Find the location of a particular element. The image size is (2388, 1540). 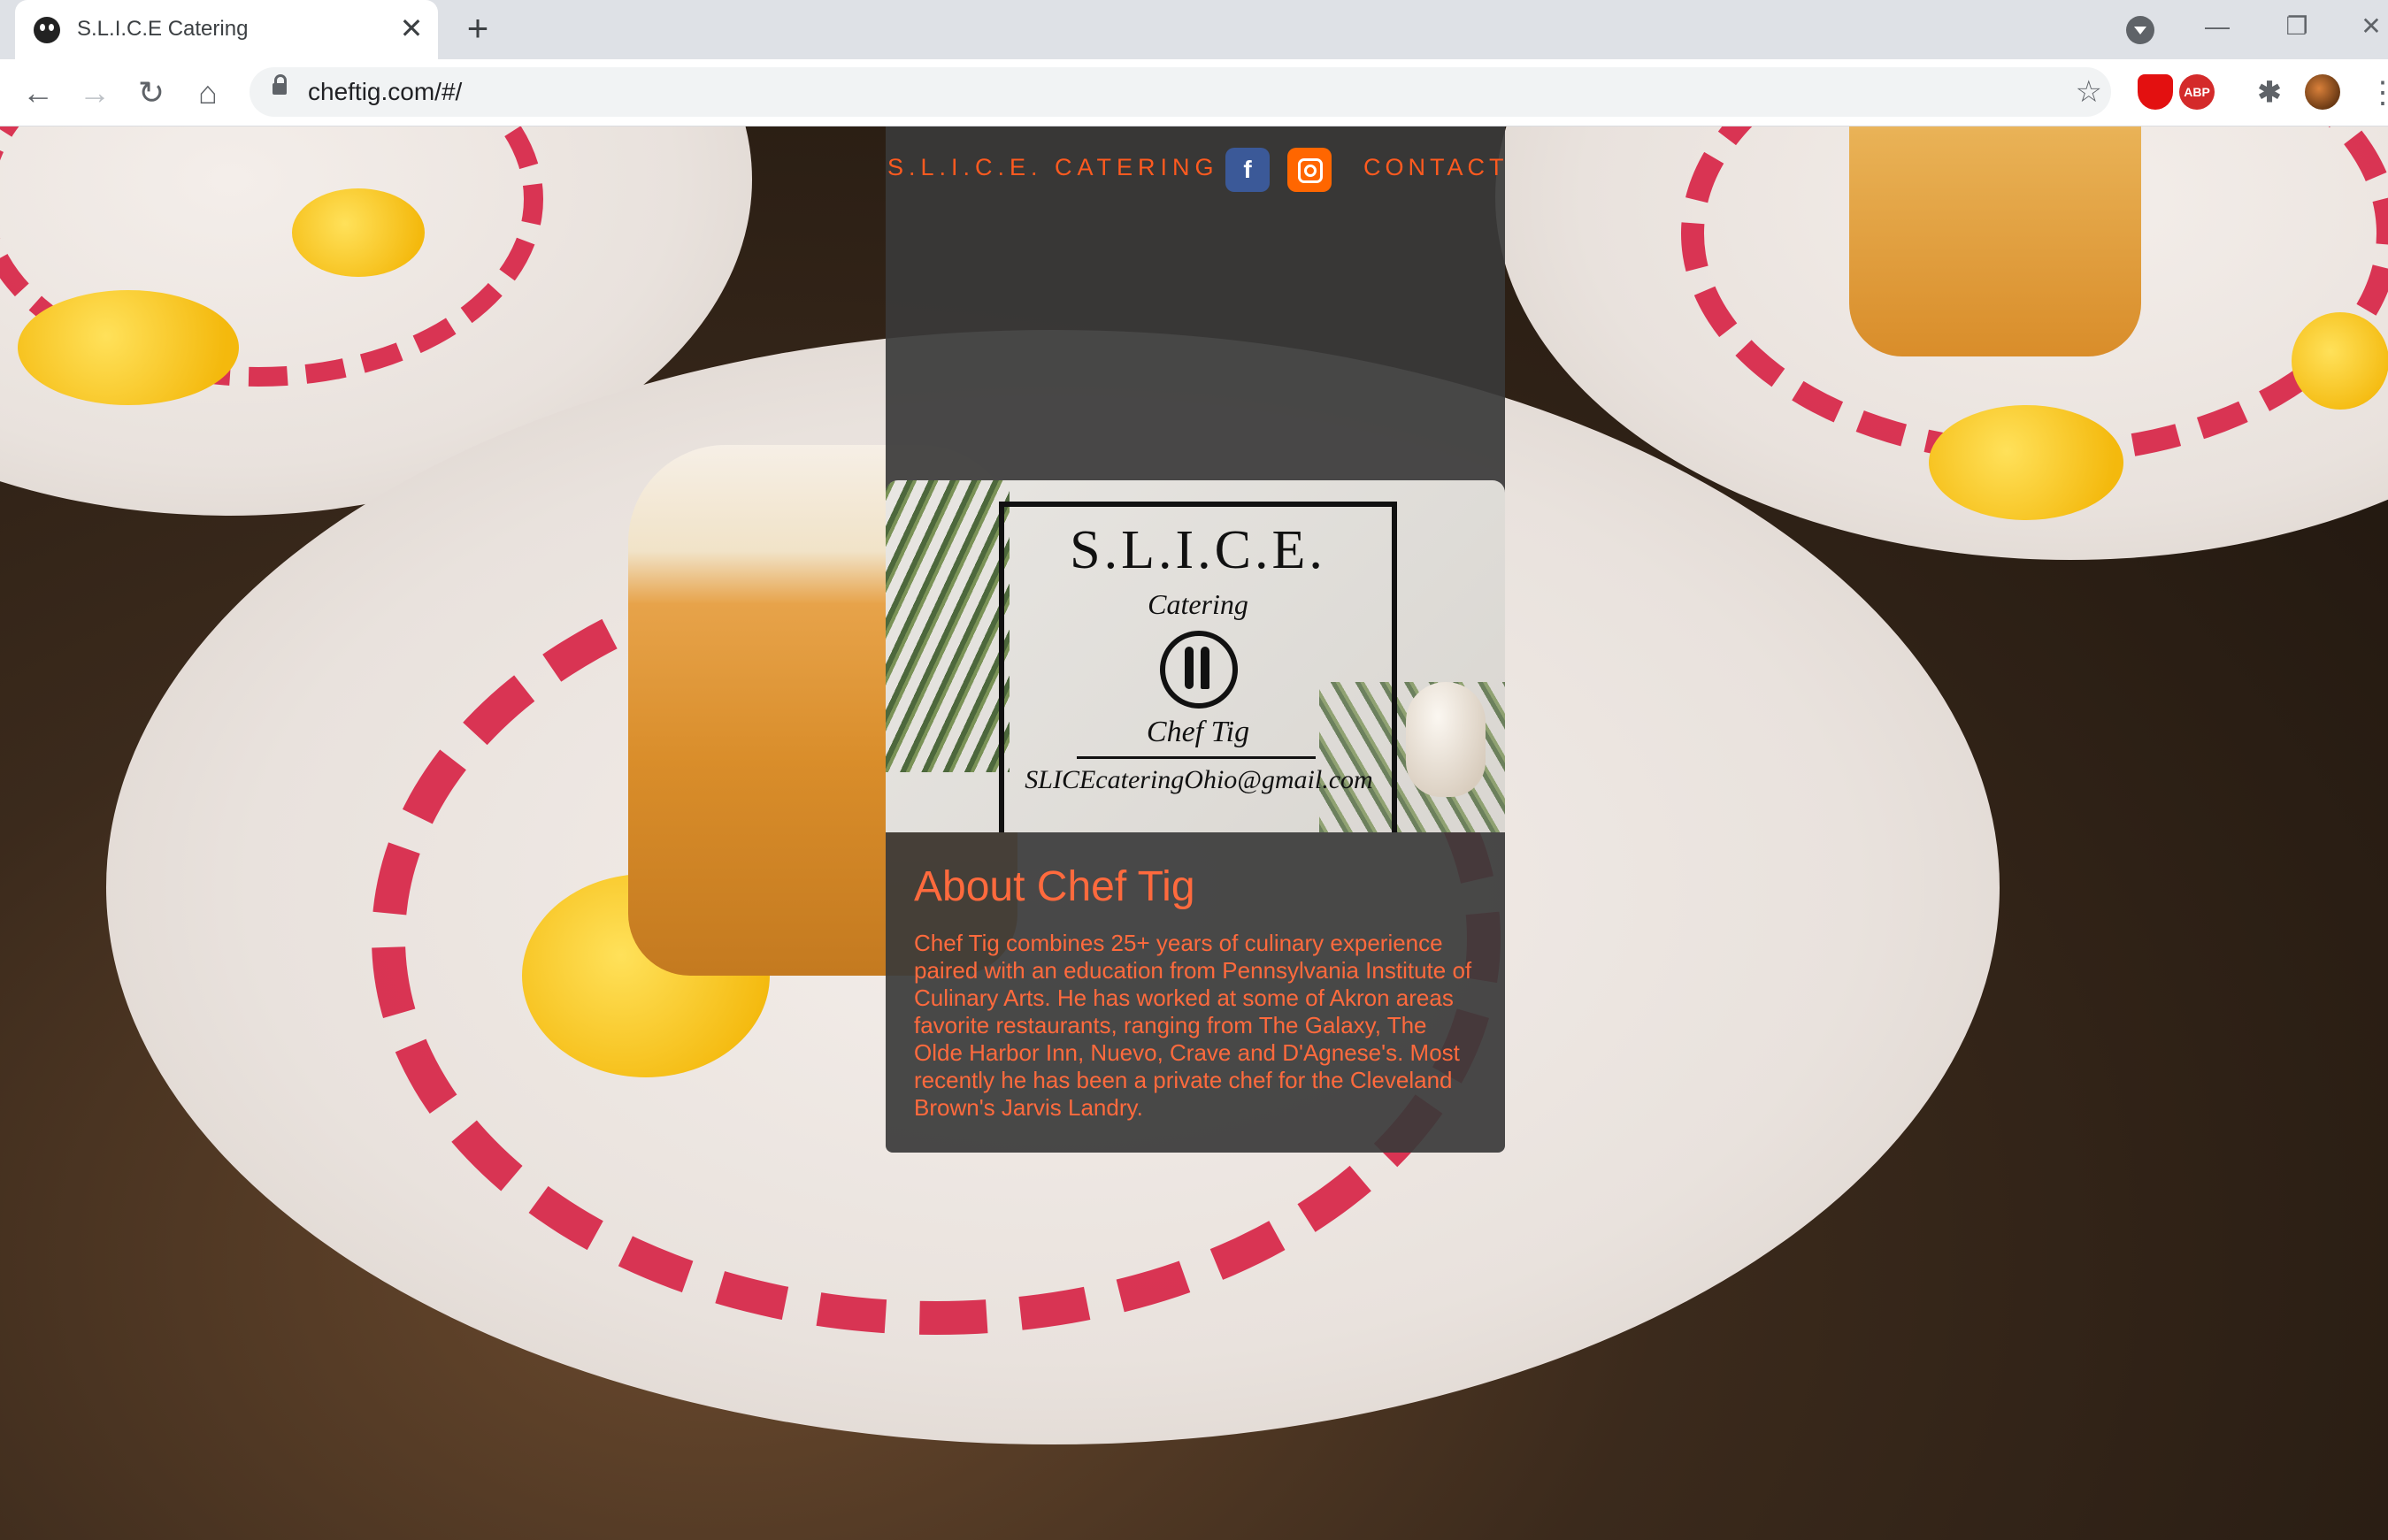

bookmark-star-icon: ☆ is located at coordinates (2089, 92).